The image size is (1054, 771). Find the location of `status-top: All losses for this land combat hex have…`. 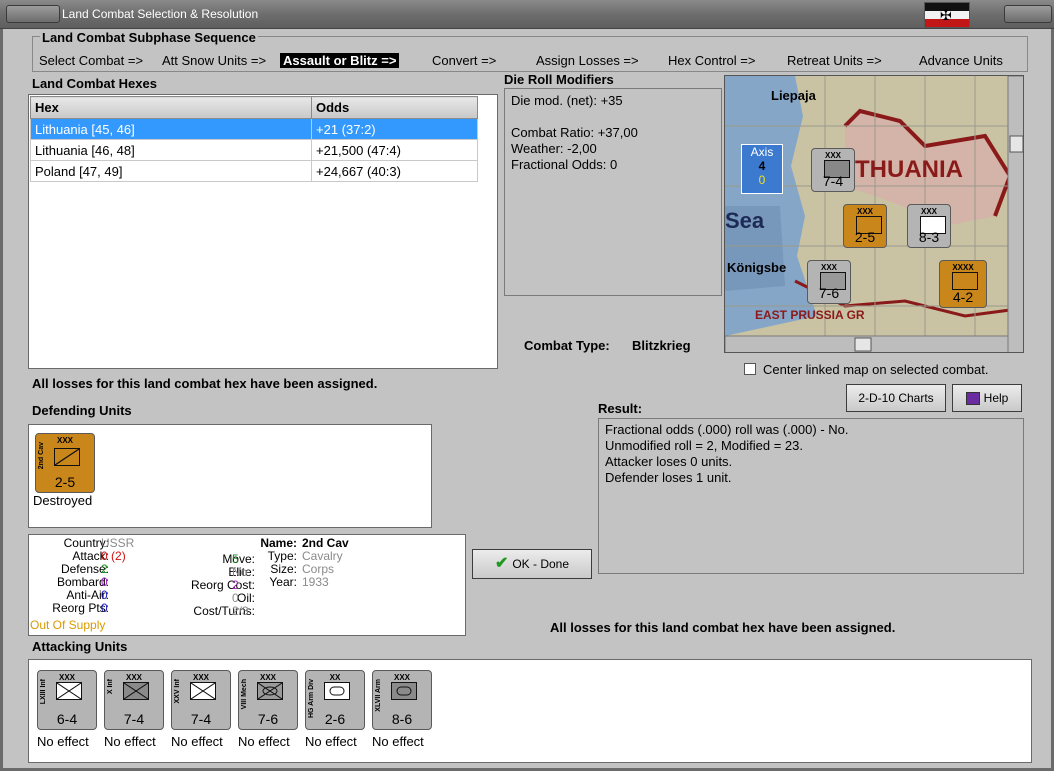

status-top: All losses for this land combat hex have… is located at coordinates (205, 383).